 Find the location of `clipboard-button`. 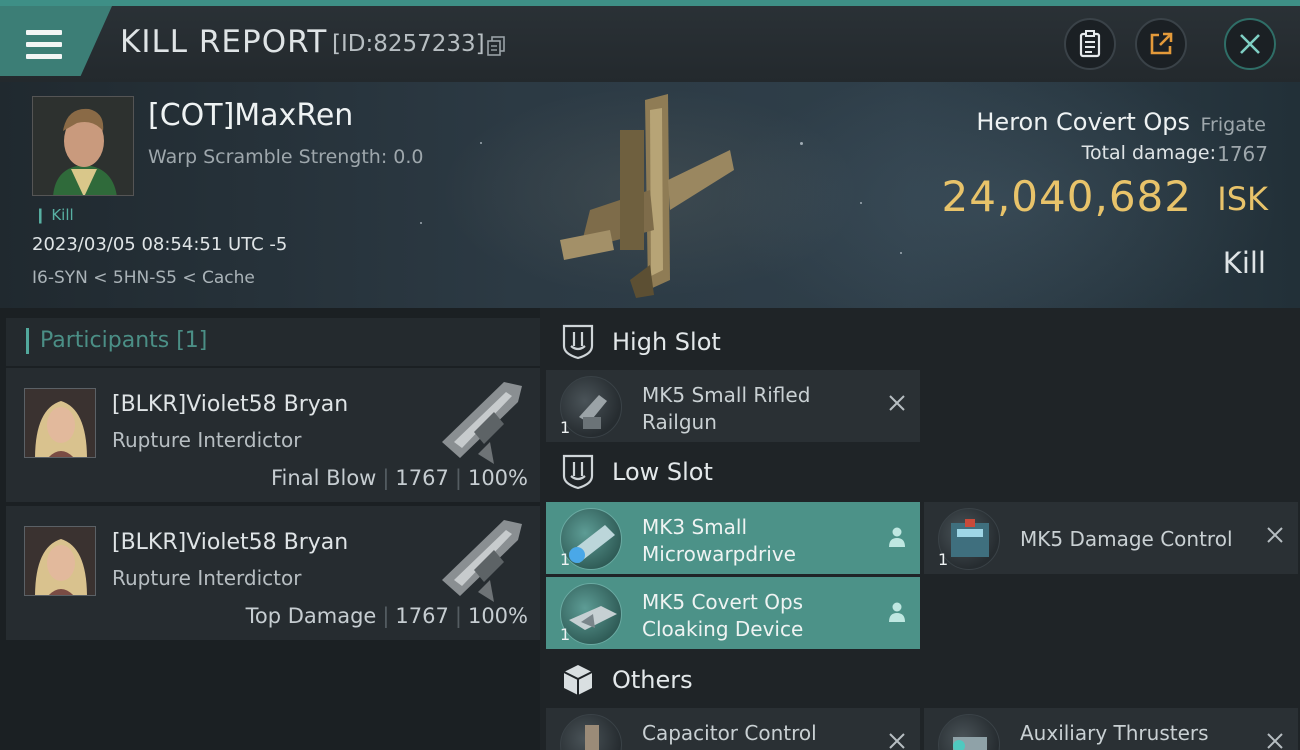

clipboard-button is located at coordinates (1090, 44).